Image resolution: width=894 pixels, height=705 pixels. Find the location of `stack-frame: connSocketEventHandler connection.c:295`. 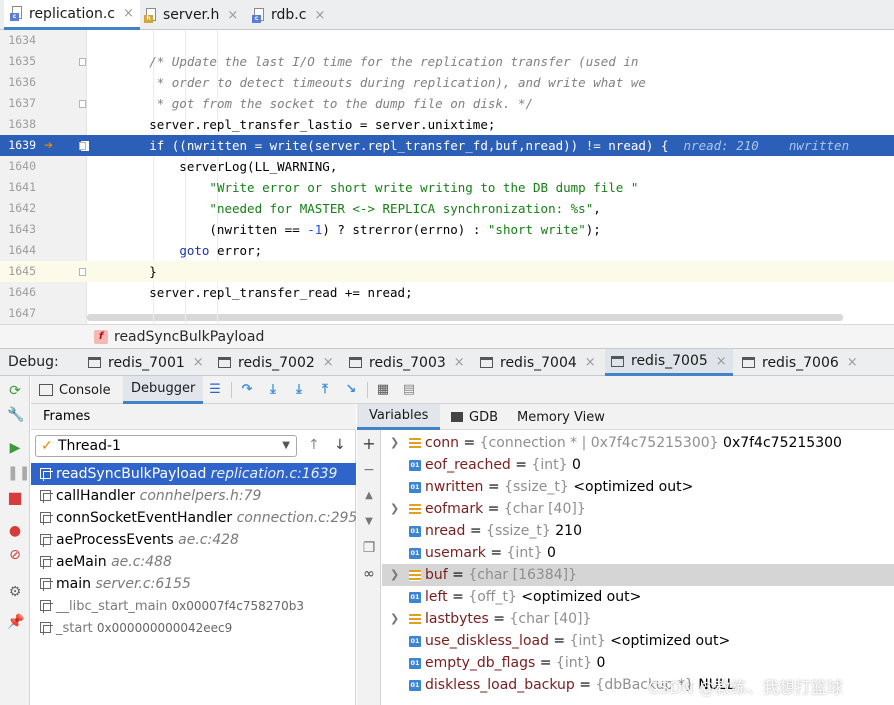

stack-frame: connSocketEventHandler connection.c:295 is located at coordinates (193, 518).